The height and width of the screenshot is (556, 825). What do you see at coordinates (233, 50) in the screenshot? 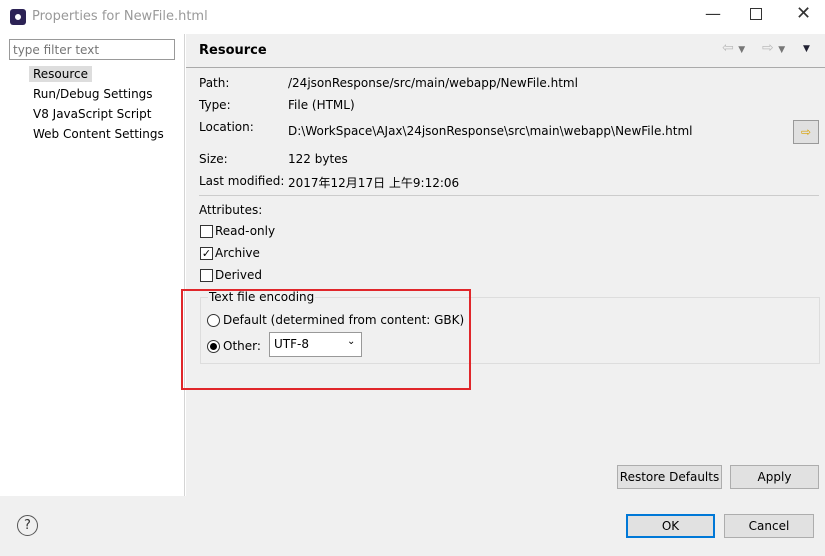
I see `page-title: Resource` at bounding box center [233, 50].